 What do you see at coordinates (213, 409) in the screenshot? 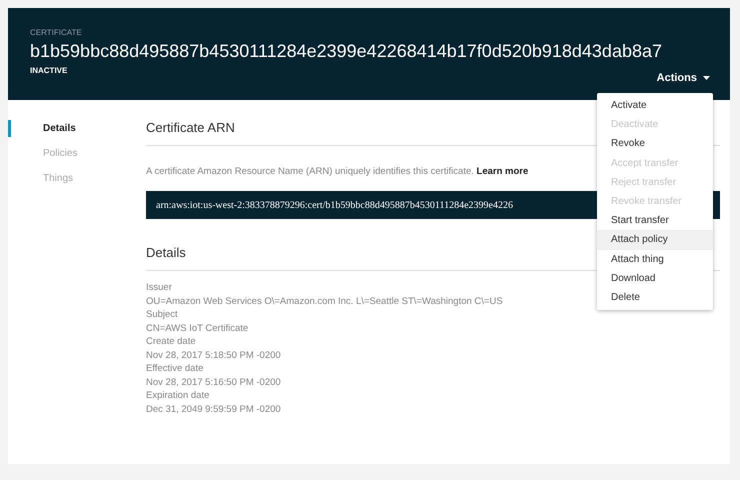
I see `field-value: Dec 31, 2049 9:59:59 PM -0200` at bounding box center [213, 409].